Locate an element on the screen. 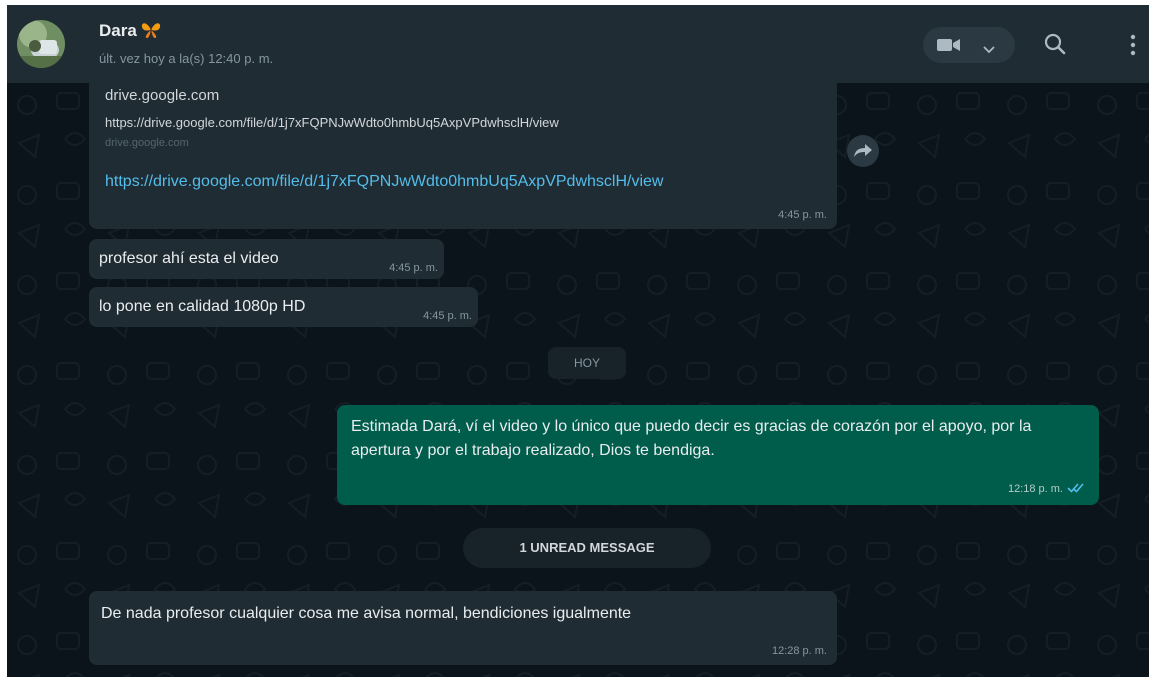  message-meta: 12:18 p. m. is located at coordinates (1046, 489).